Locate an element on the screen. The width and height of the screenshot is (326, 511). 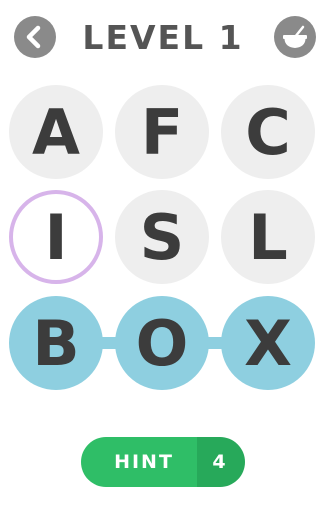
hint-button: HINT 4 is located at coordinates (163, 462).